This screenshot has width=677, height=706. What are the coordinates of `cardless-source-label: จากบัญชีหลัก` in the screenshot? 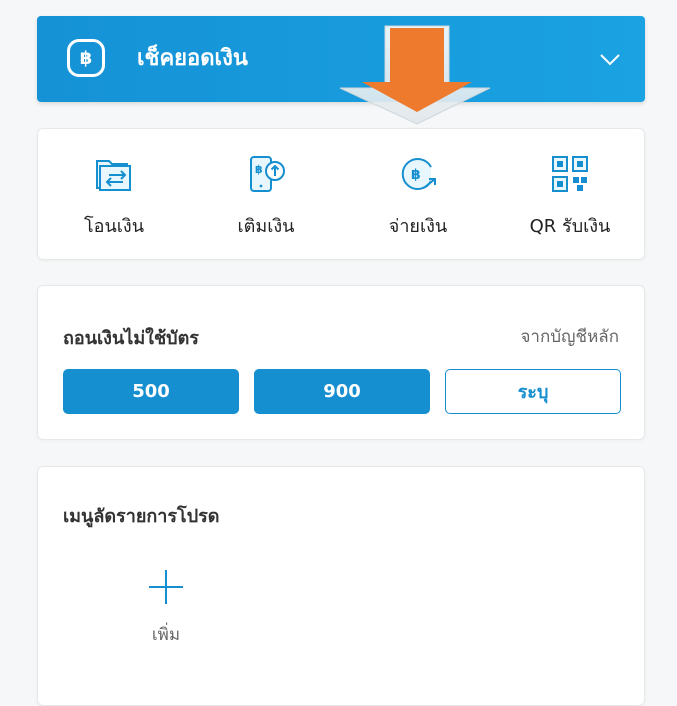 It's located at (569, 337).